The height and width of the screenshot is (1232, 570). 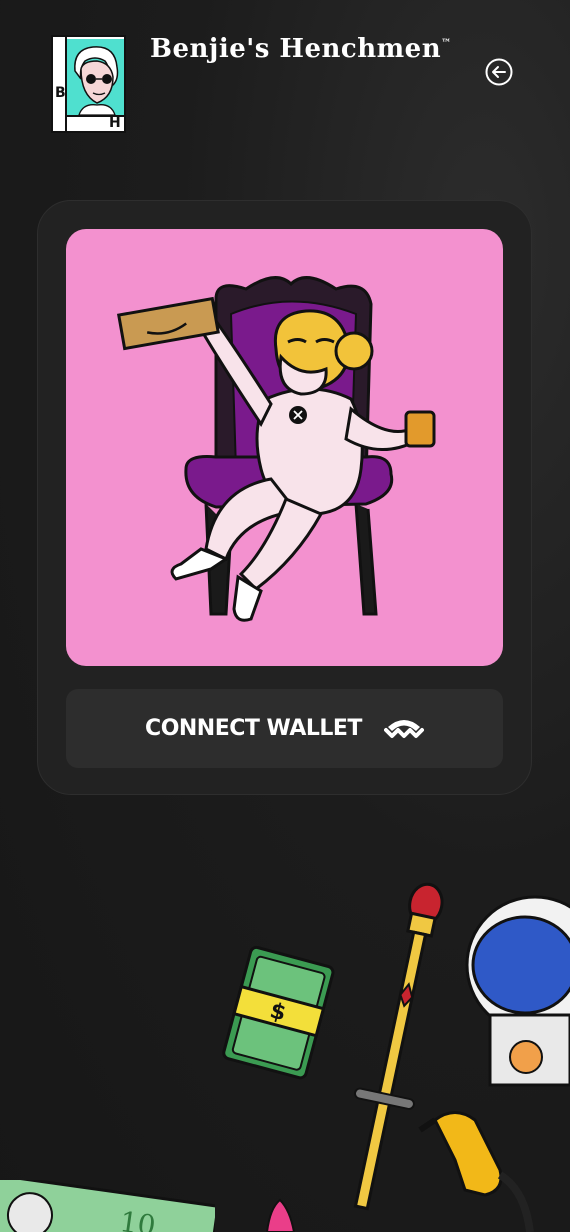 I want to click on logo-letter-b: B, so click(x=60, y=93).